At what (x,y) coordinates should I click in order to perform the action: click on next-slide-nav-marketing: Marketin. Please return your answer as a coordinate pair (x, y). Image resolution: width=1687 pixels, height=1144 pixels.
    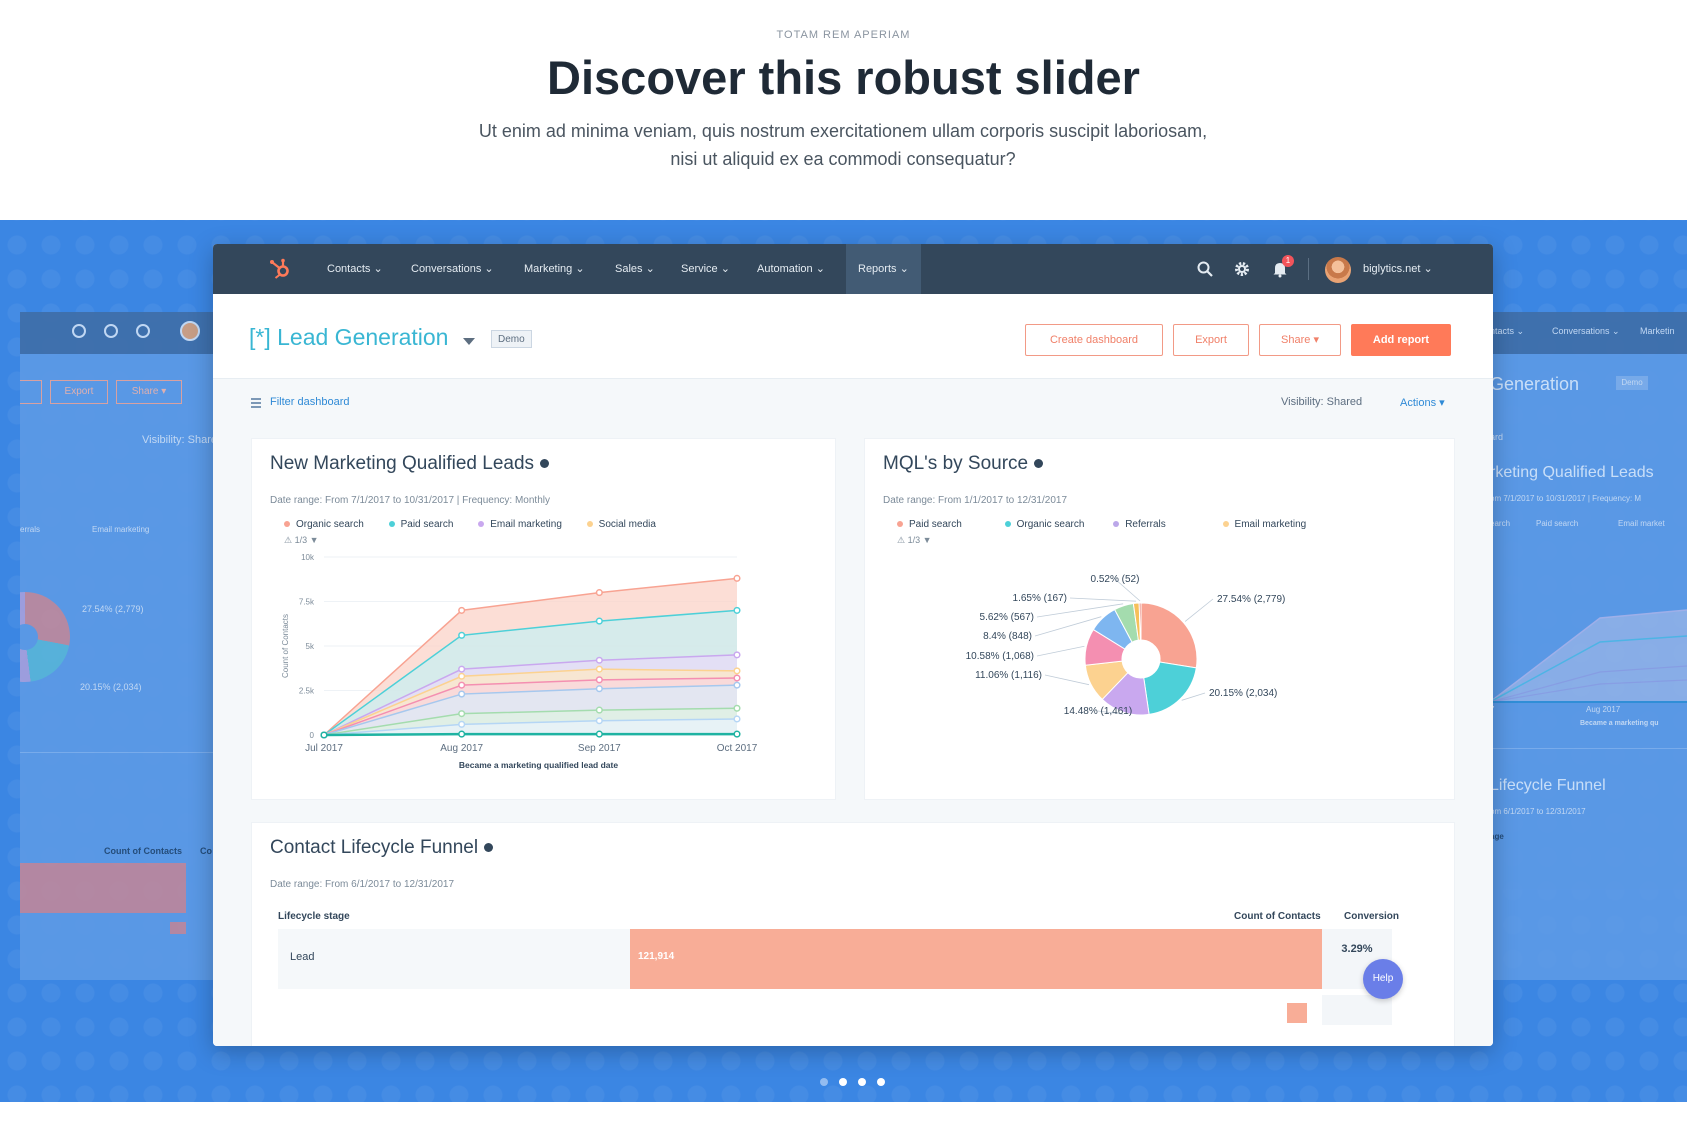
    Looking at the image, I should click on (1657, 331).